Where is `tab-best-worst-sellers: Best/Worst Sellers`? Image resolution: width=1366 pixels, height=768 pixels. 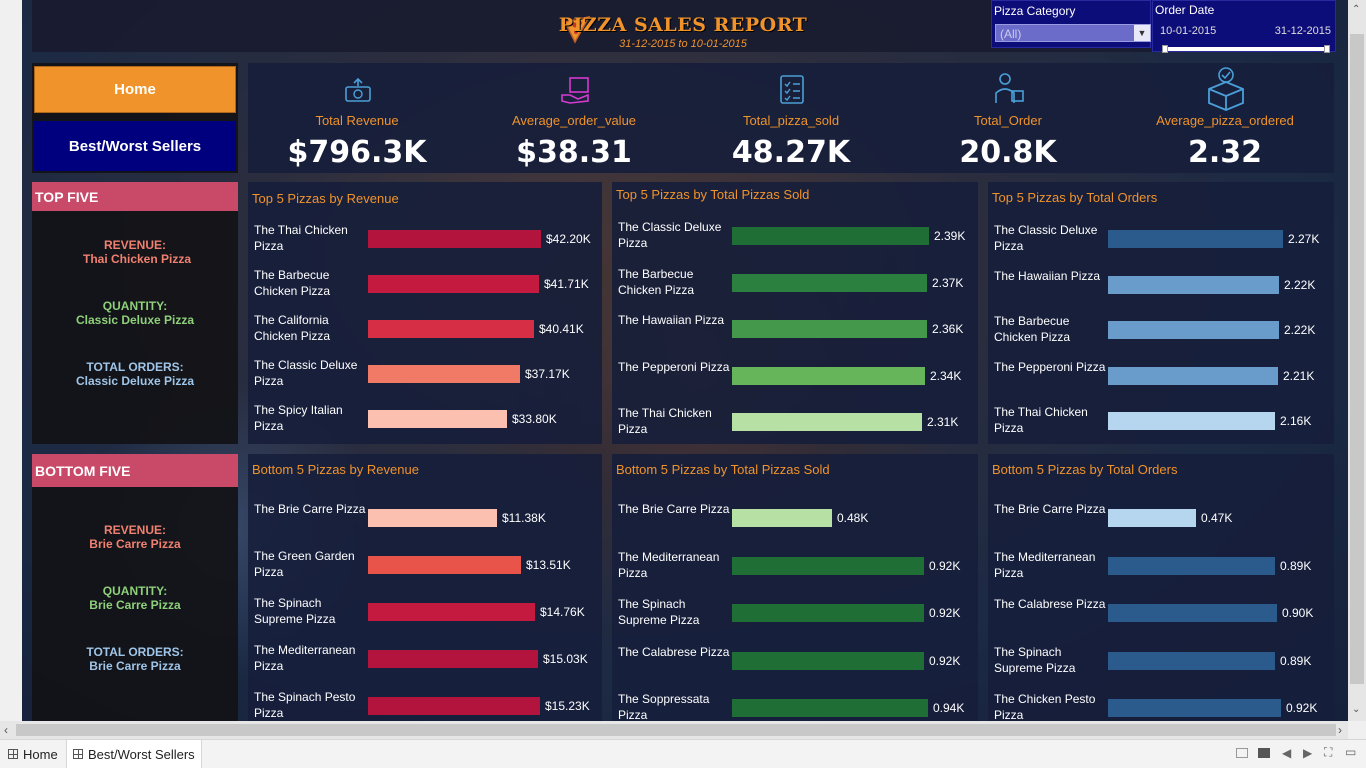
tab-best-worst-sellers: Best/Worst Sellers is located at coordinates (134, 754).